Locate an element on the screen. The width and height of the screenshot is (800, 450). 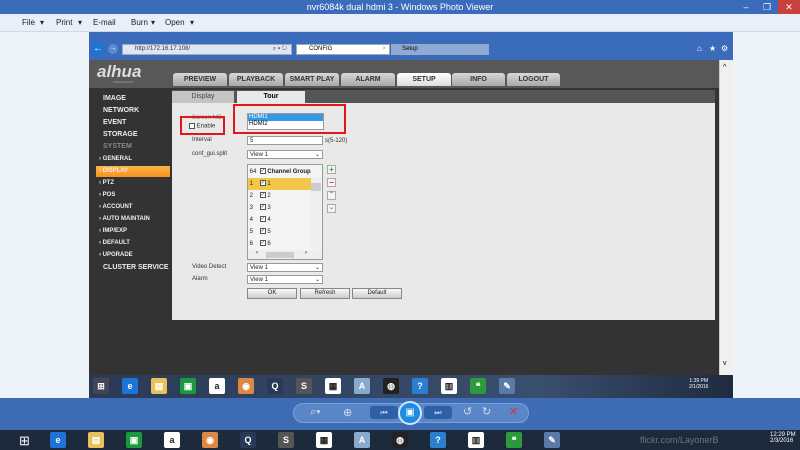
alarm-select: View 1 ⌄ is located at coordinates (285, 279).